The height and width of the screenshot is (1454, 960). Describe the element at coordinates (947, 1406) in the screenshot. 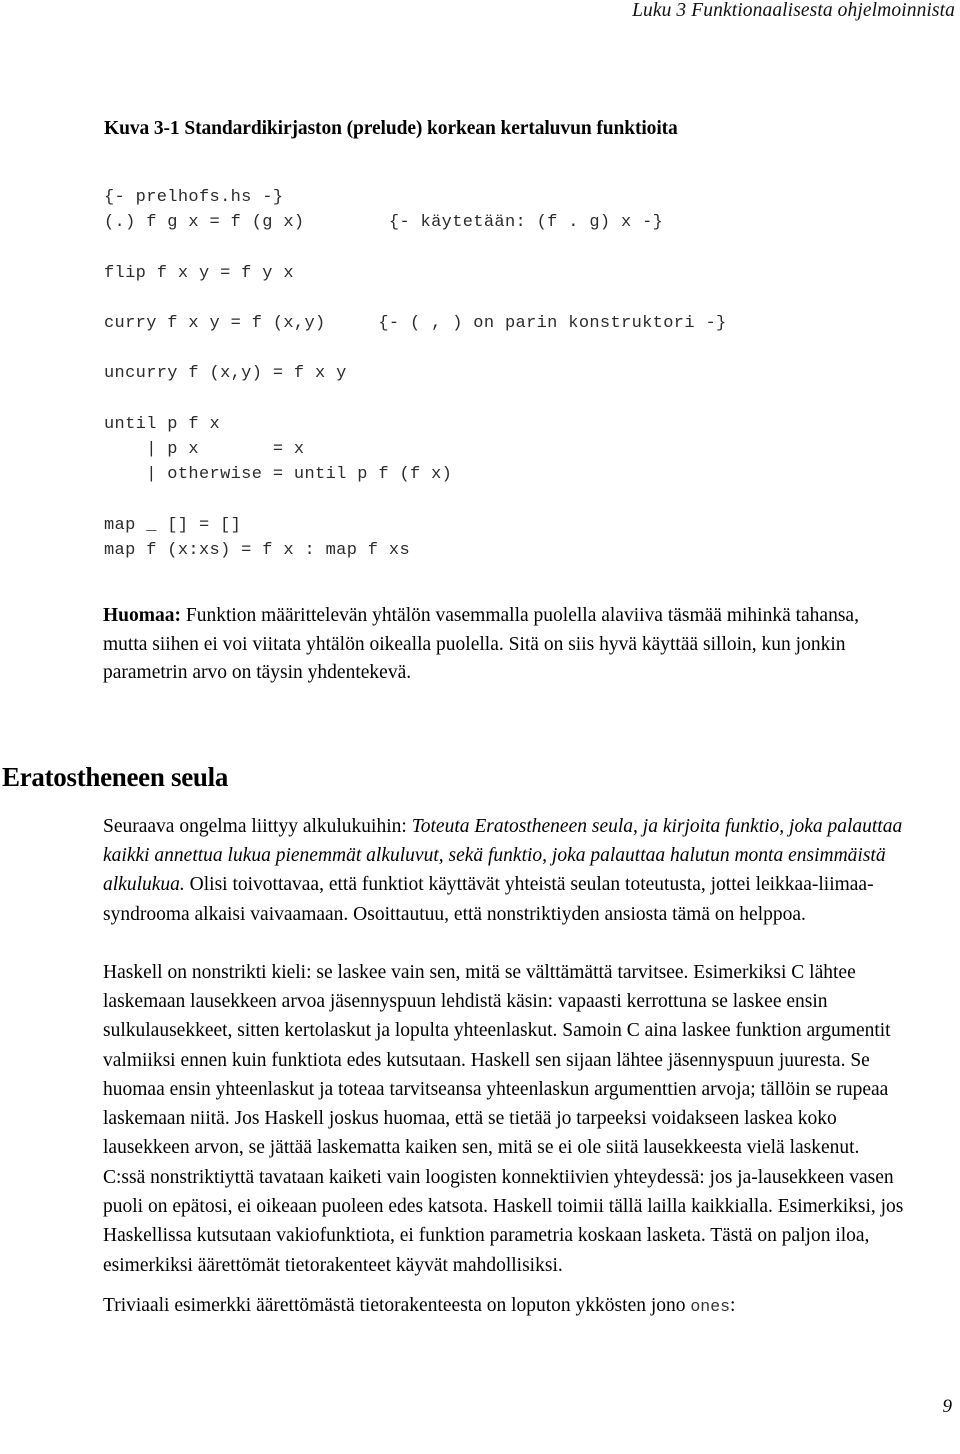

I see `page-number: 9` at that location.